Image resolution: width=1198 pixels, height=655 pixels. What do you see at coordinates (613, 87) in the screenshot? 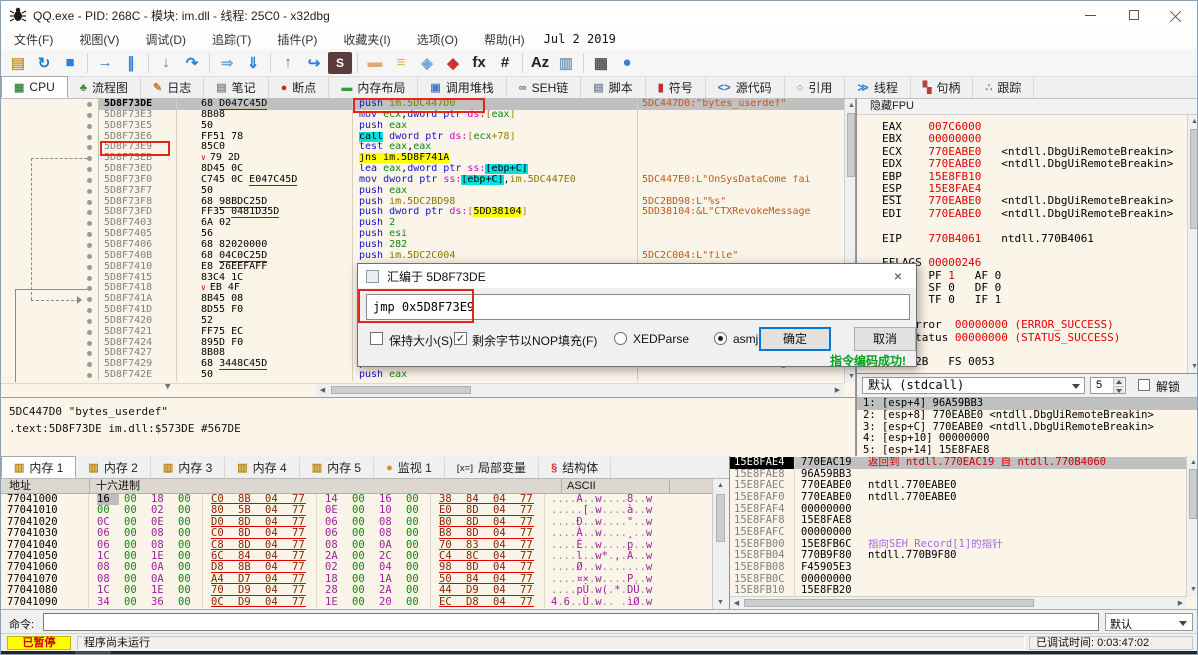
I see `tab-script: ▤ 脚本` at bounding box center [613, 87].